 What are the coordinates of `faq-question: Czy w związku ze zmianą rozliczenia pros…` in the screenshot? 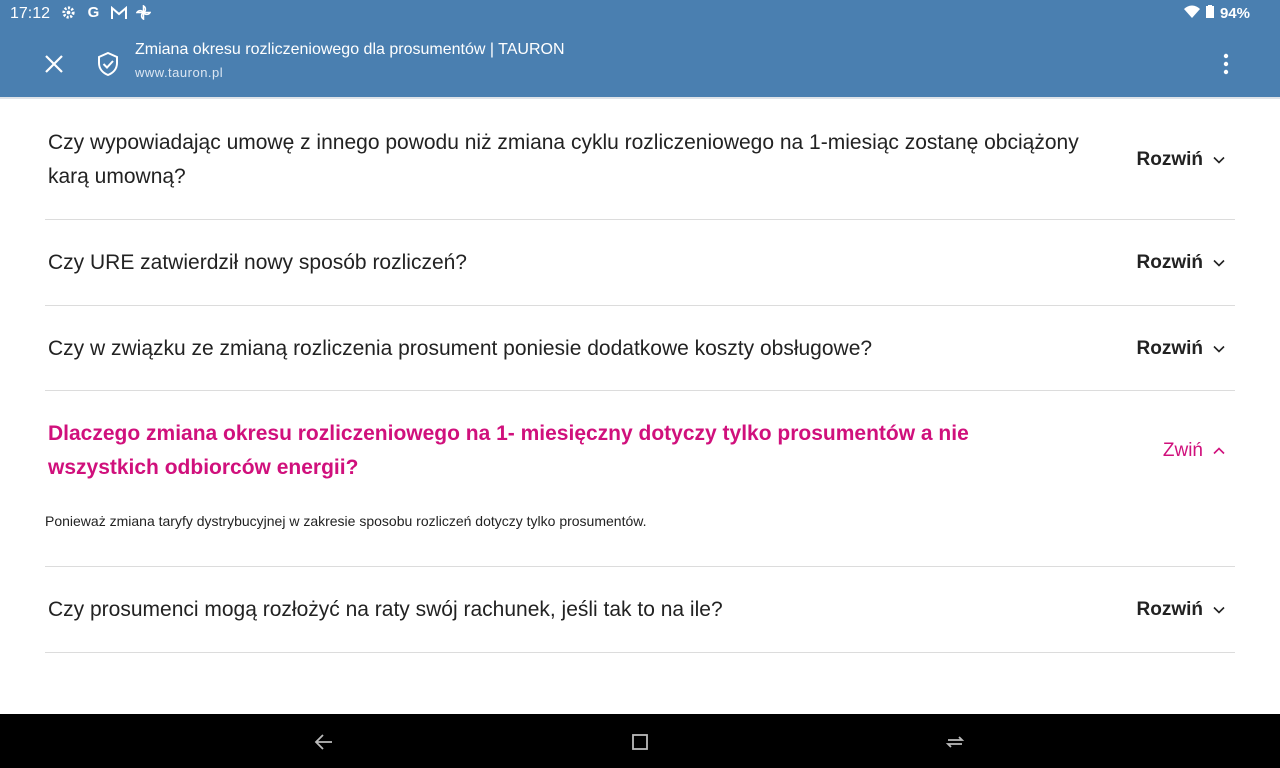 It's located at (460, 348).